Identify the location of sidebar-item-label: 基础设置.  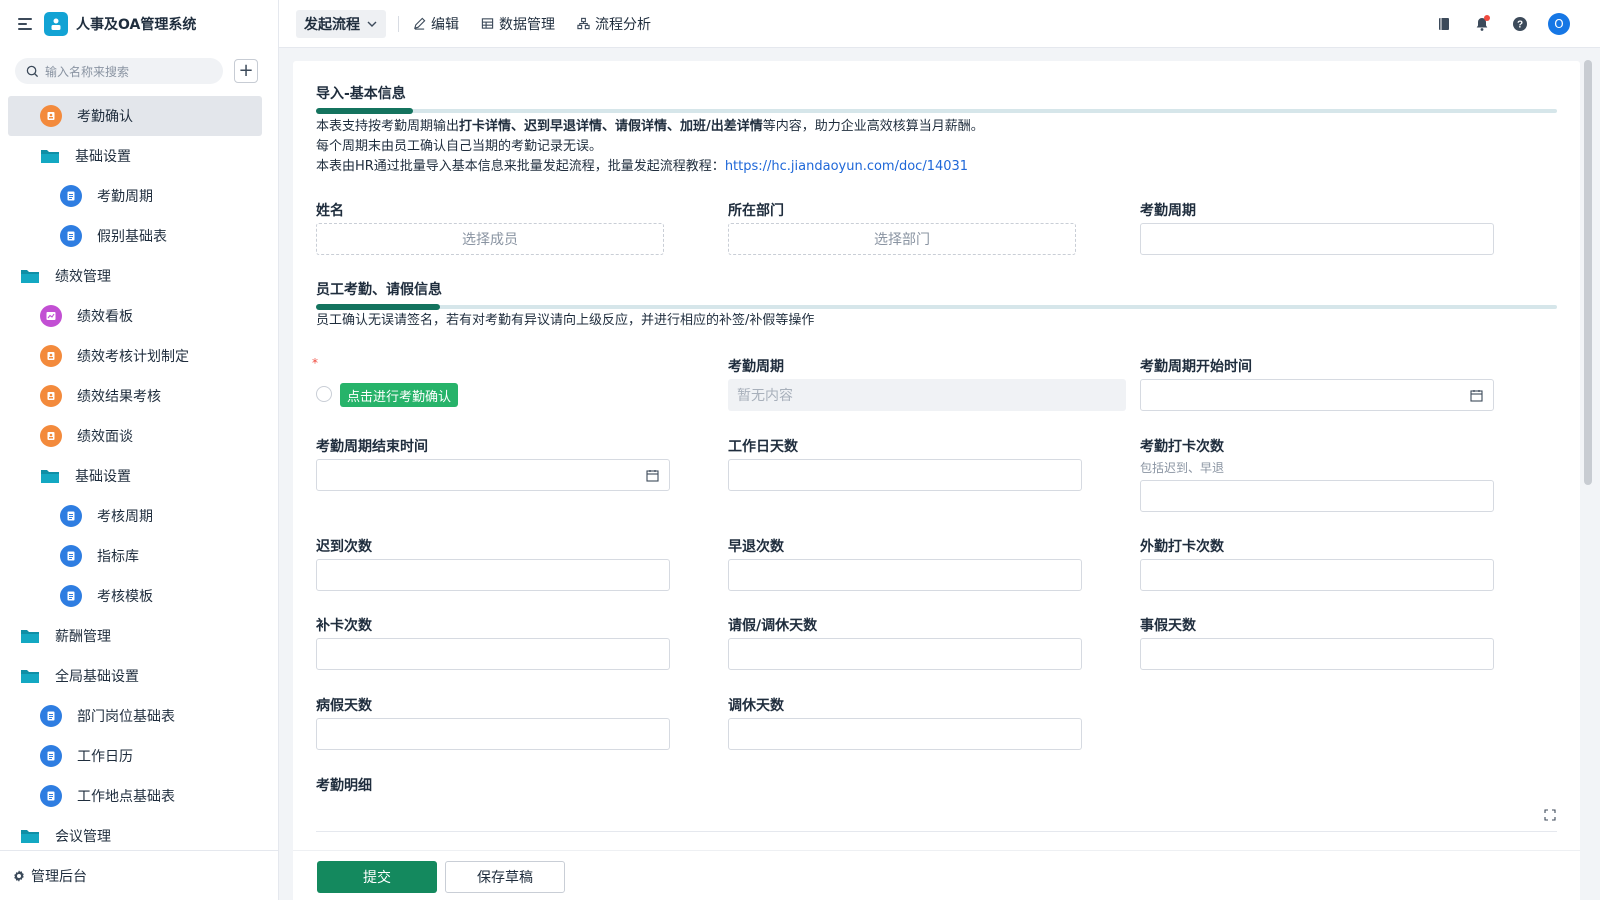
(103, 157).